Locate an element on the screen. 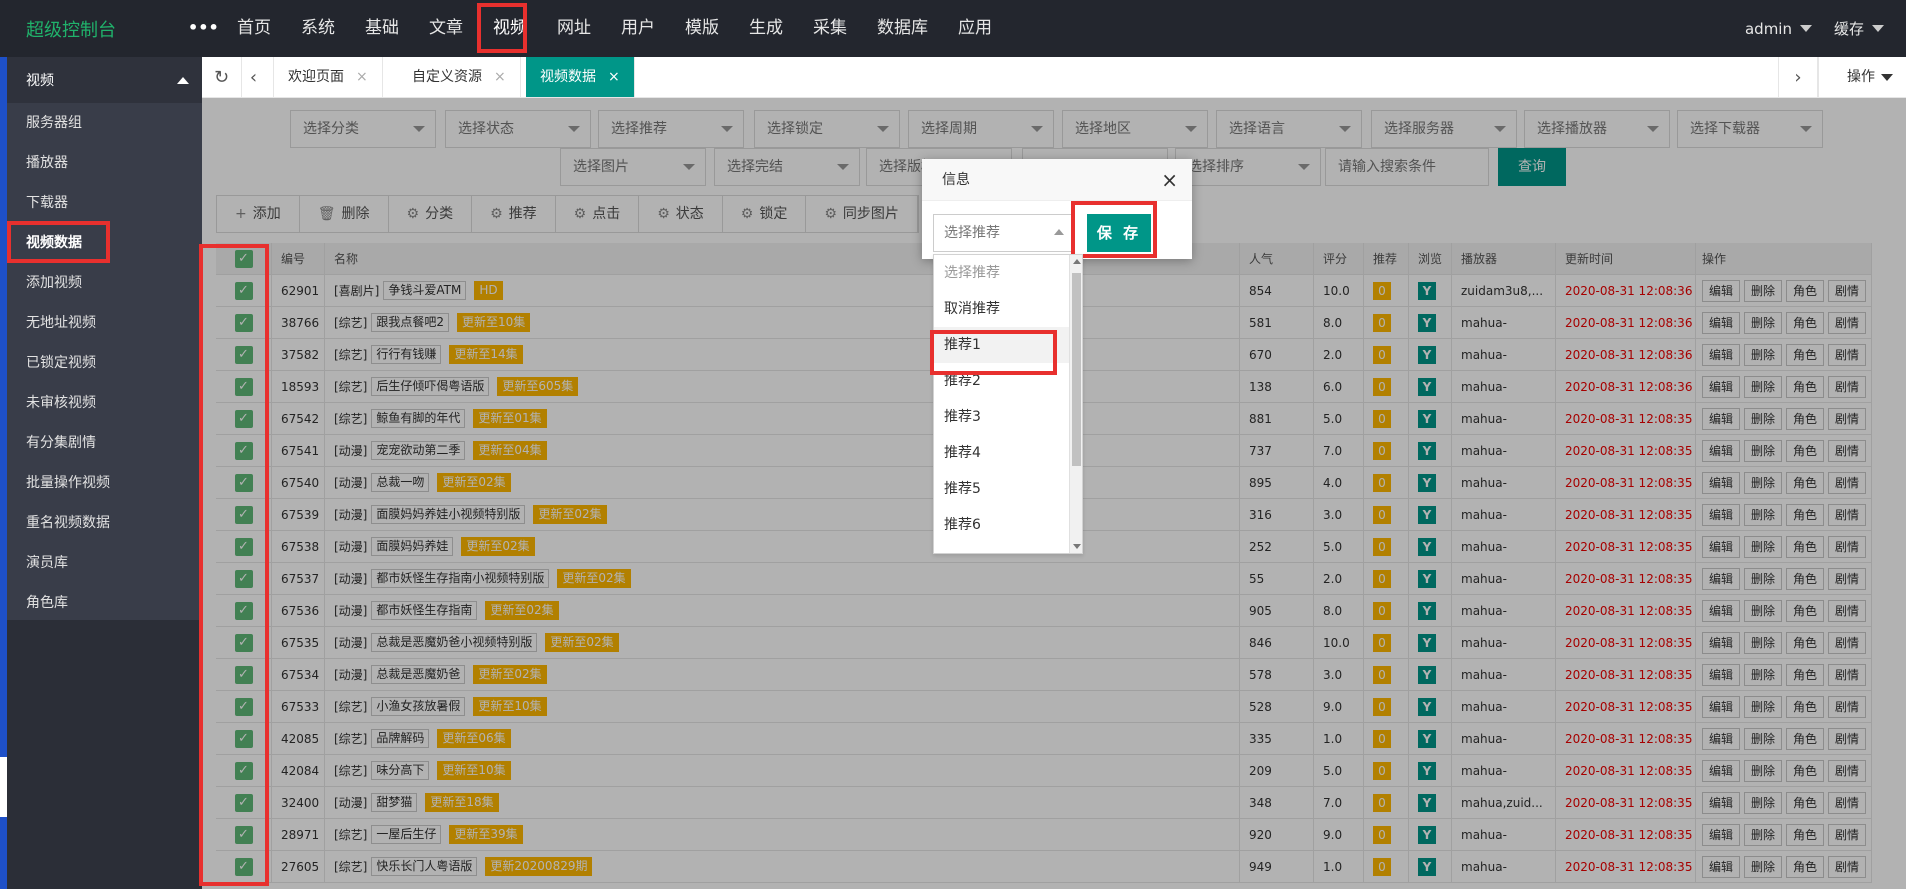  sidebar-item: 已锁定视频 is located at coordinates (104, 363).